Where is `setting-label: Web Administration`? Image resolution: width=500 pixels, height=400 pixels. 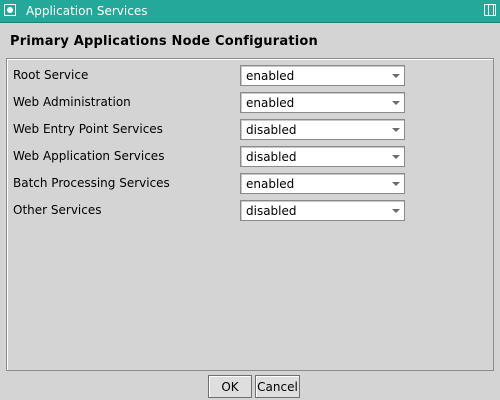 setting-label: Web Administration is located at coordinates (72, 102).